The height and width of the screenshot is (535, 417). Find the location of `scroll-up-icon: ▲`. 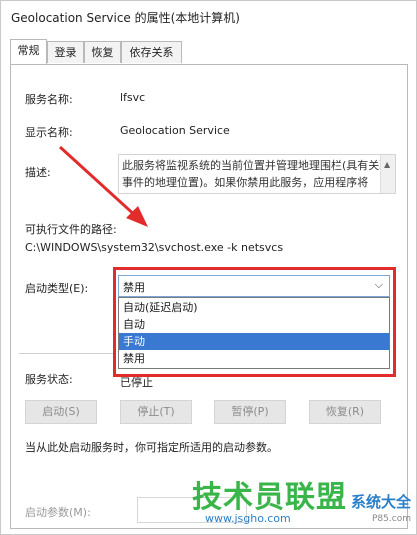

scroll-up-icon: ▲ is located at coordinates (387, 164).